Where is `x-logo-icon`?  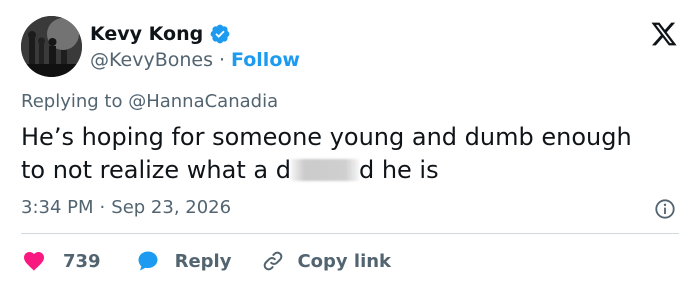 x-logo-icon is located at coordinates (664, 34).